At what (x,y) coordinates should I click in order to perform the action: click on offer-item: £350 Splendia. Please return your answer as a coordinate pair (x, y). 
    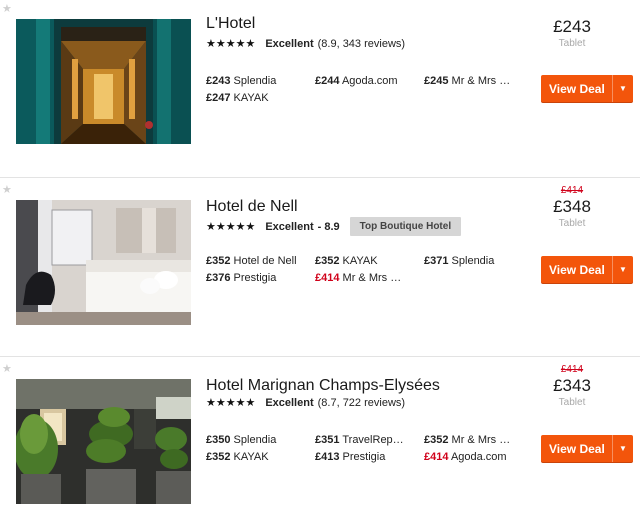
    Looking at the image, I should click on (241, 440).